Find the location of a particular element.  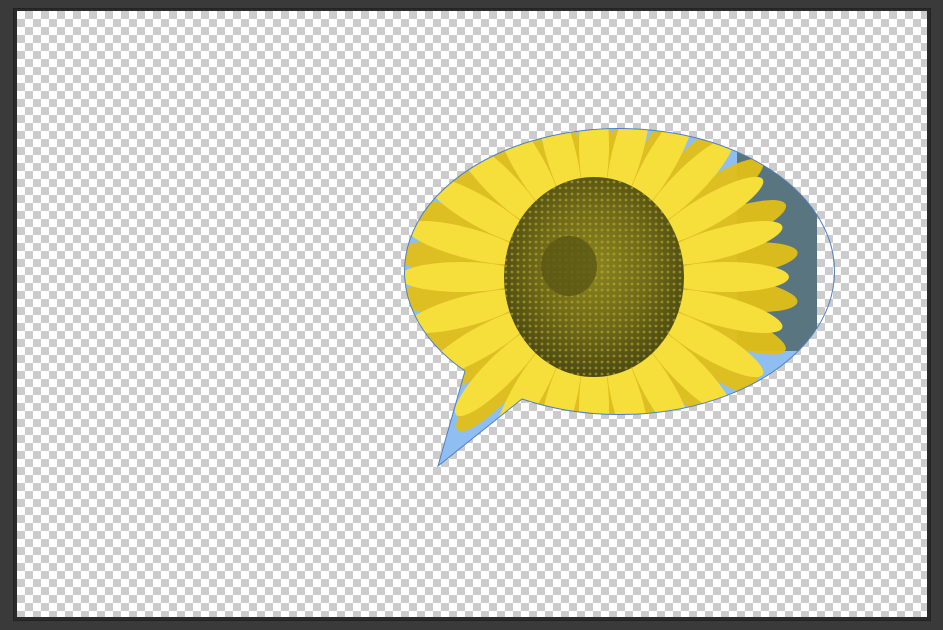

disk-center is located at coordinates (569, 266).